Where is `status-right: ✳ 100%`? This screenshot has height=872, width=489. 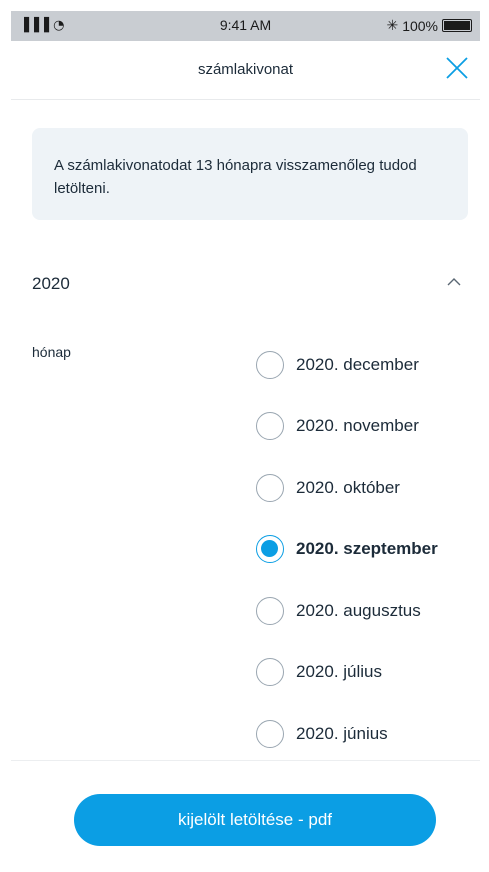
status-right: ✳ 100% is located at coordinates (429, 25).